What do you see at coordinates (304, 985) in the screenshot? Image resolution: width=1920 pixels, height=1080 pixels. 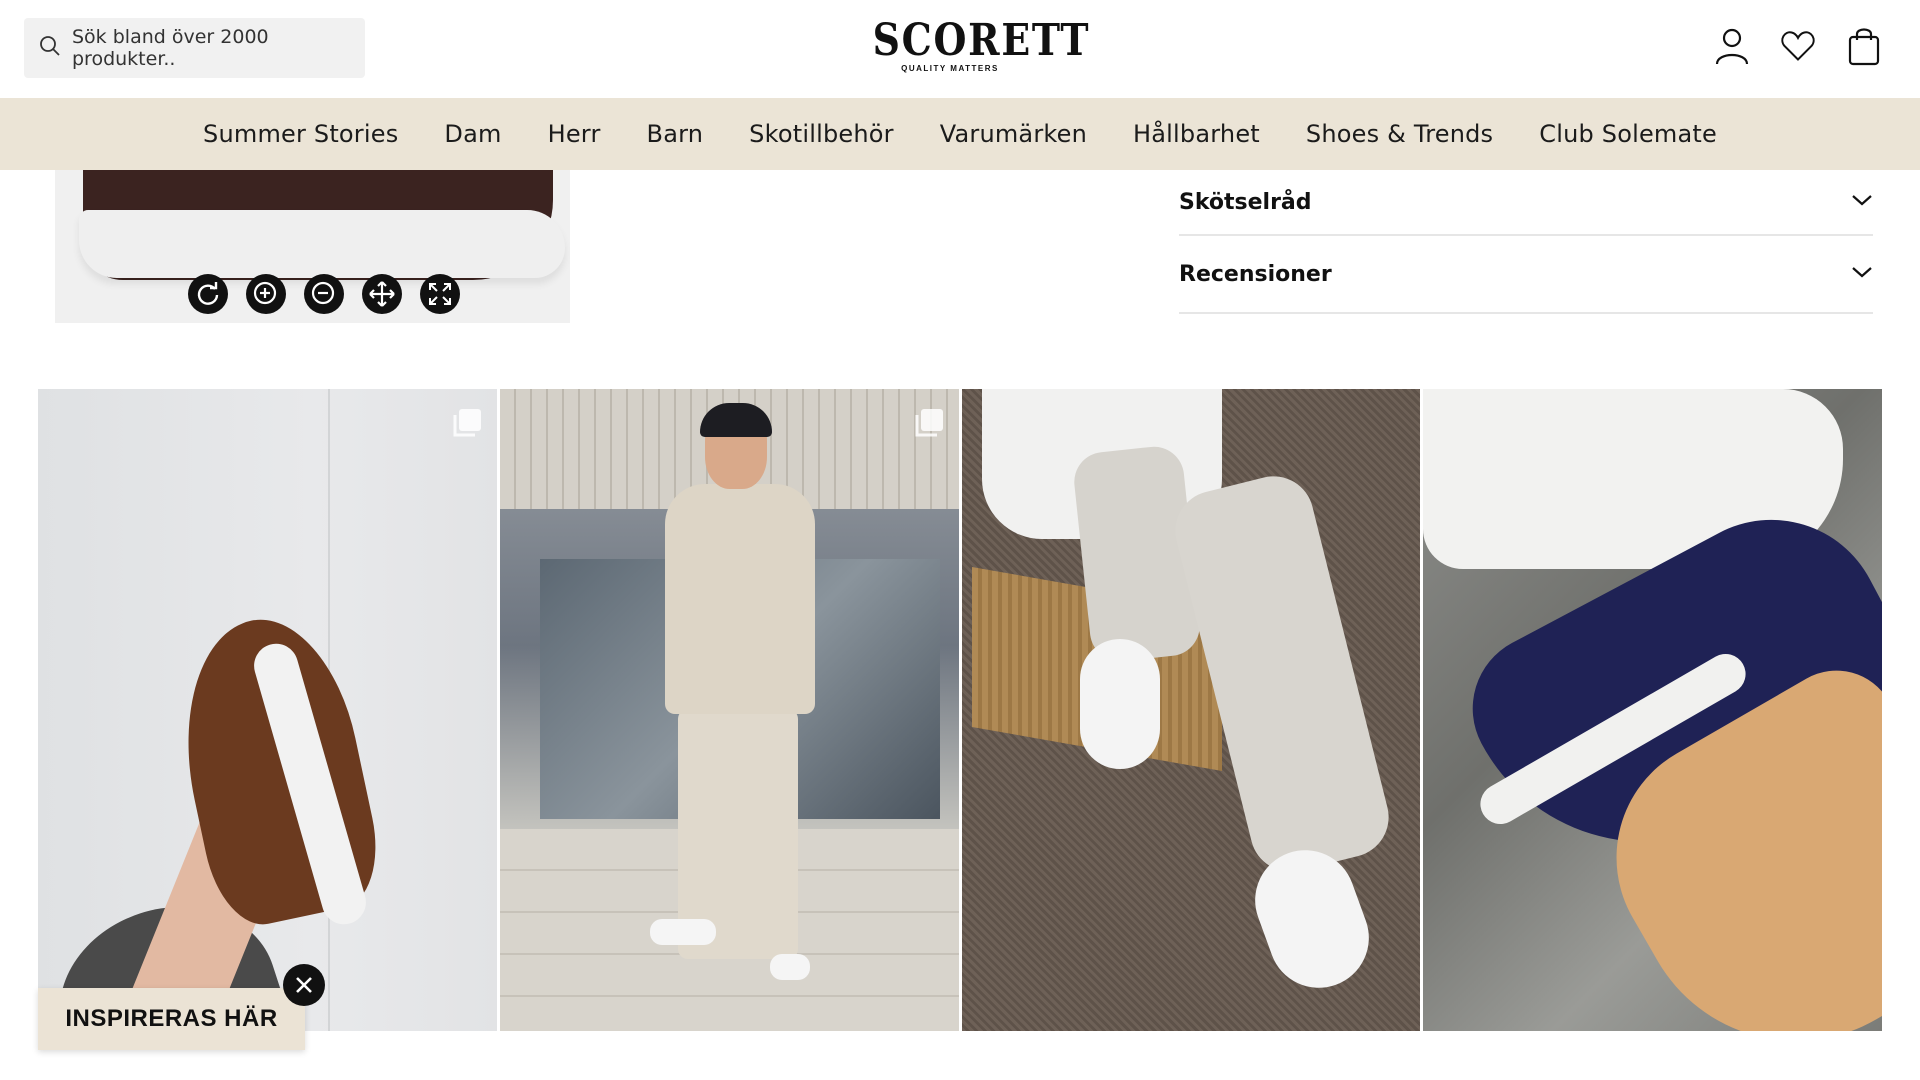 I see `close-icon` at bounding box center [304, 985].